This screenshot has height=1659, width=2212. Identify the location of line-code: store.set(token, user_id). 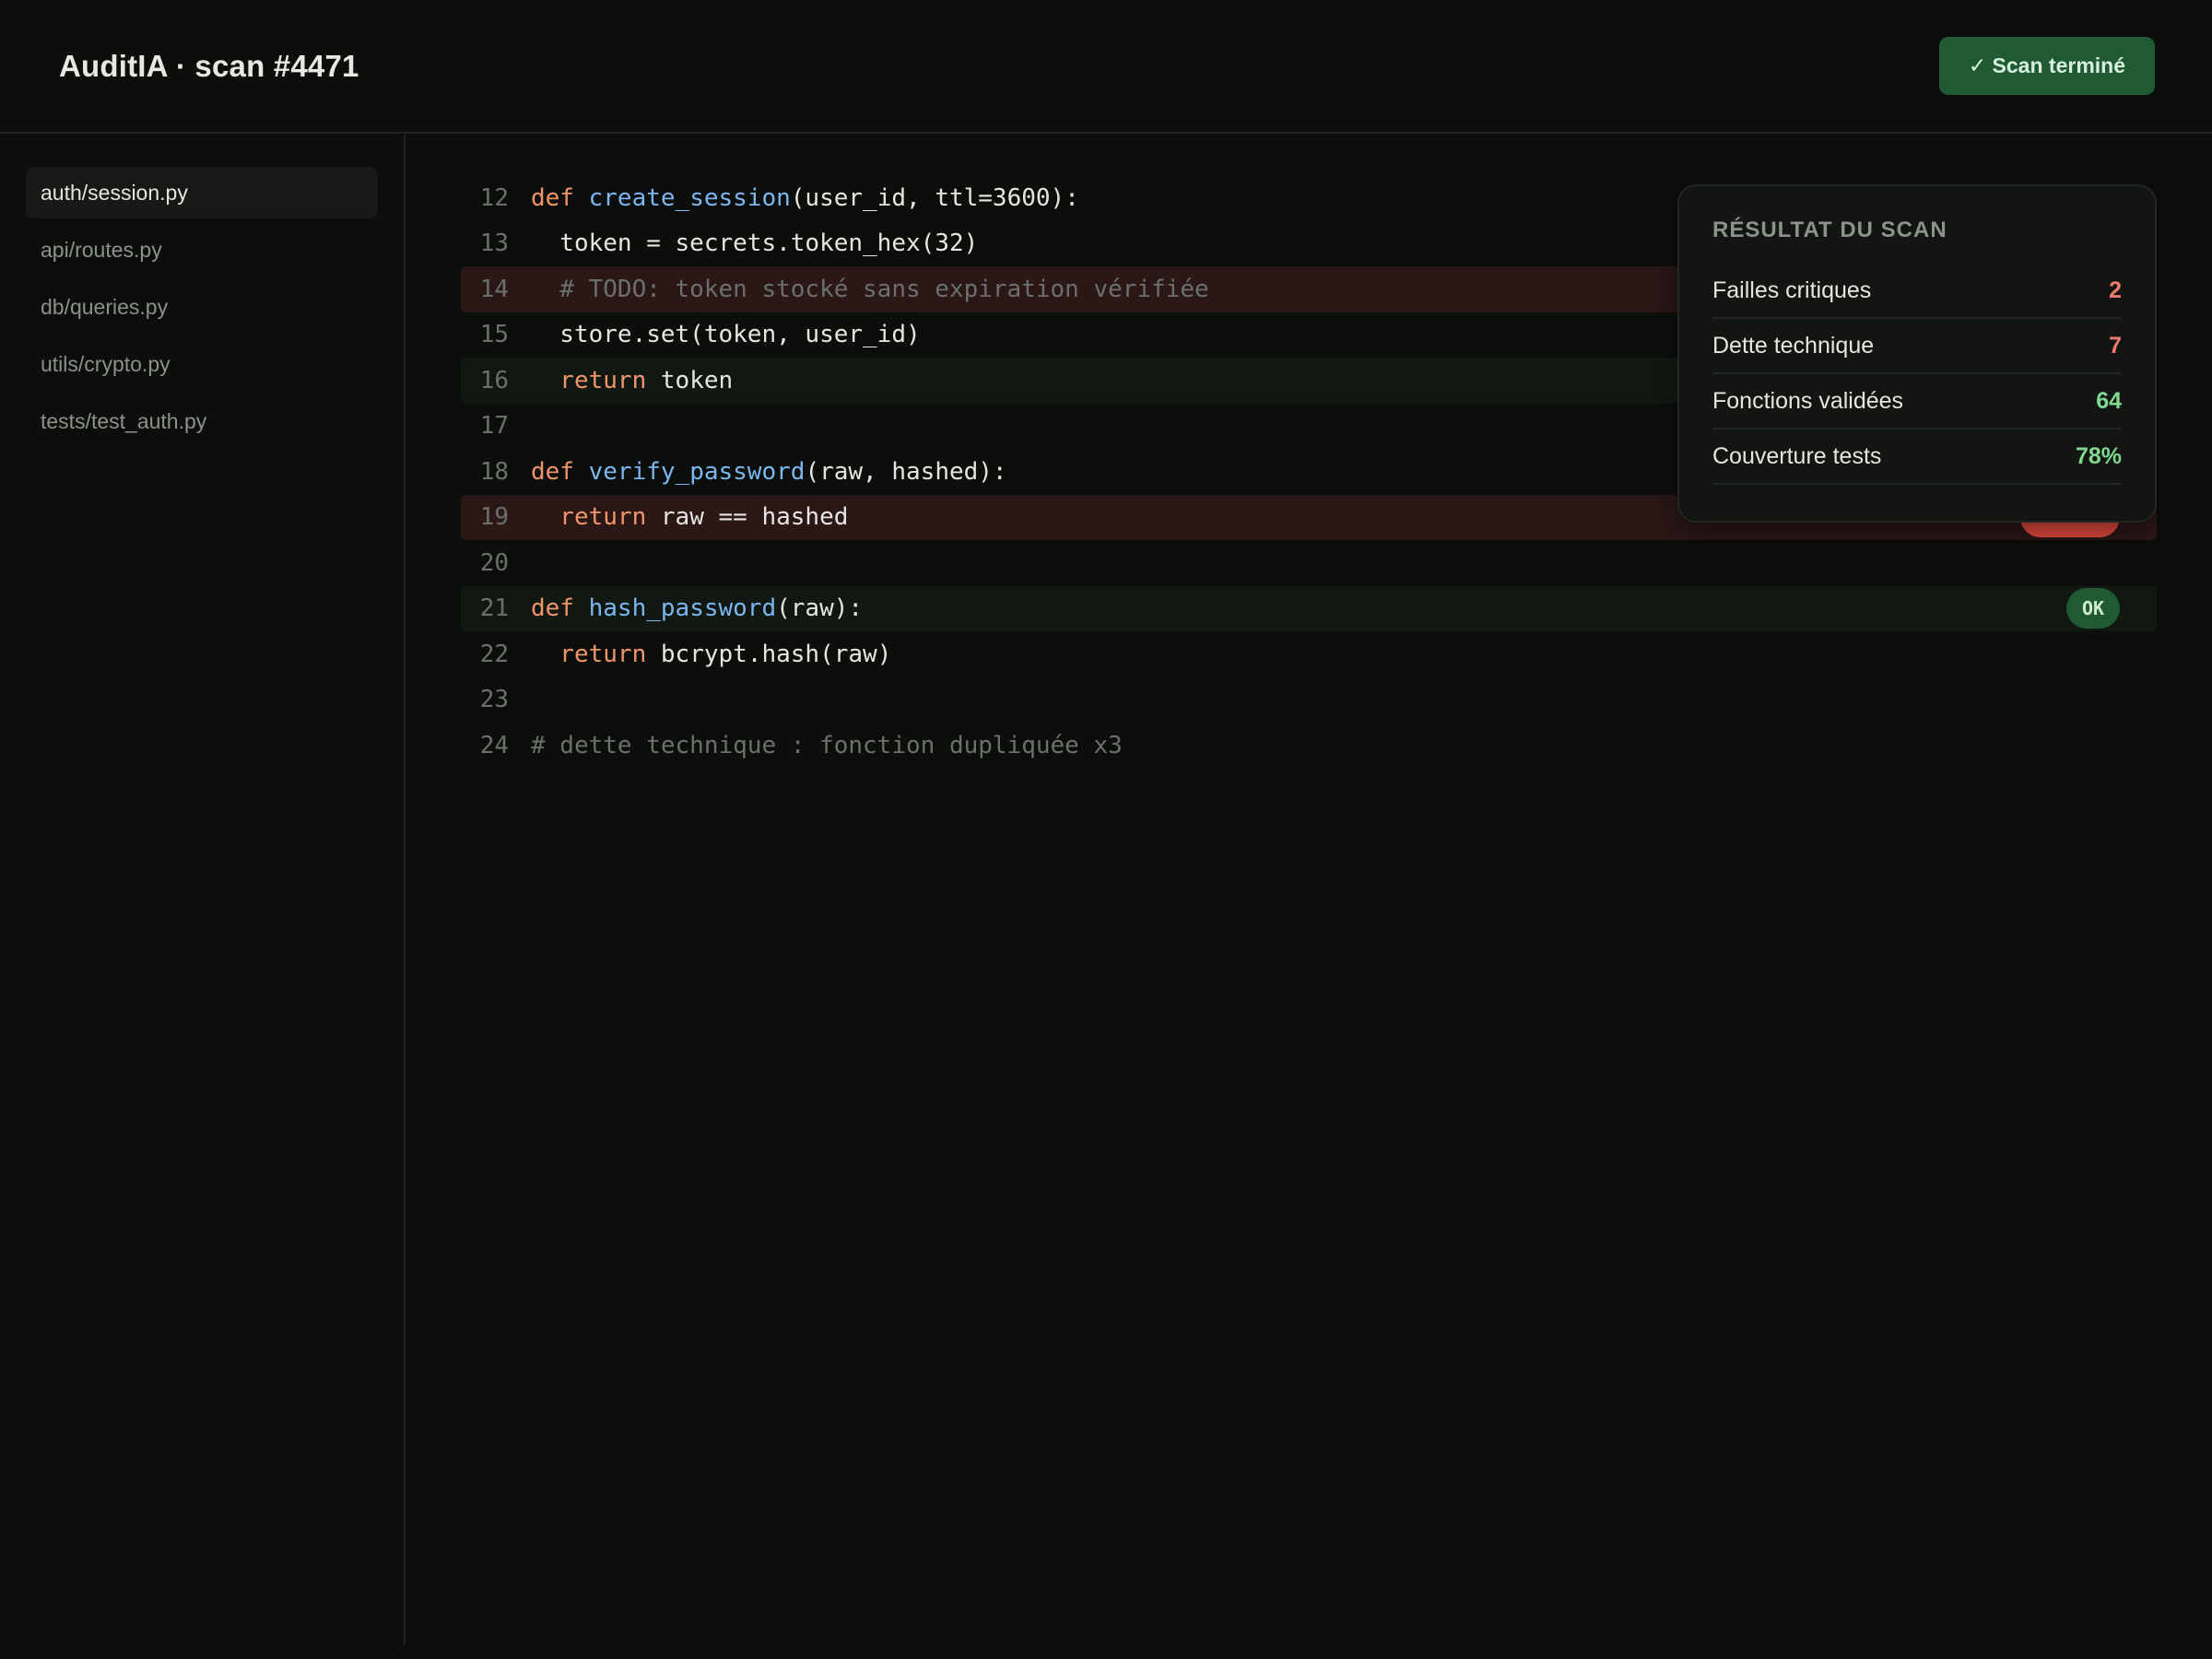
(726, 335).